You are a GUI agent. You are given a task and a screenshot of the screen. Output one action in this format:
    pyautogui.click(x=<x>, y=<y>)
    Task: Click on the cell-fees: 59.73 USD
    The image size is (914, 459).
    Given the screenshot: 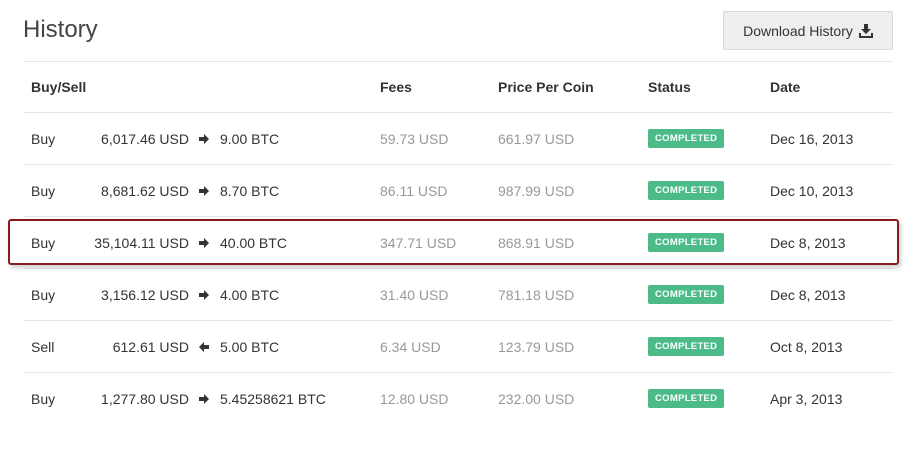 What is the action you would take?
    pyautogui.click(x=414, y=138)
    